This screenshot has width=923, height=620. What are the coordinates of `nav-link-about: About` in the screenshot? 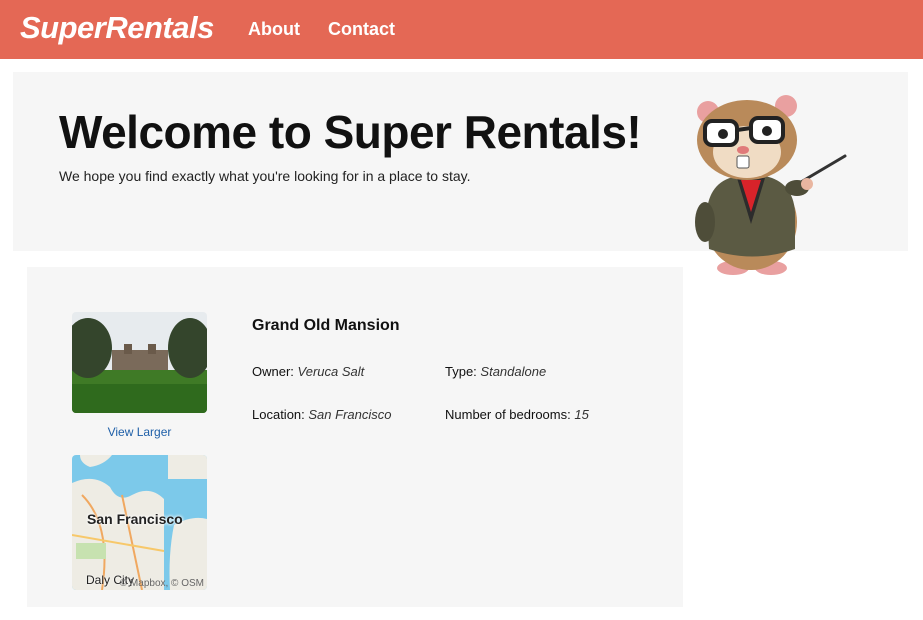 It's located at (274, 29).